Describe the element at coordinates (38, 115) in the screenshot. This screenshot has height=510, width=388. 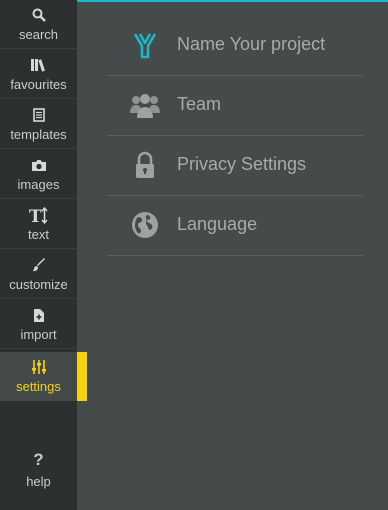
I see `document-icon` at that location.